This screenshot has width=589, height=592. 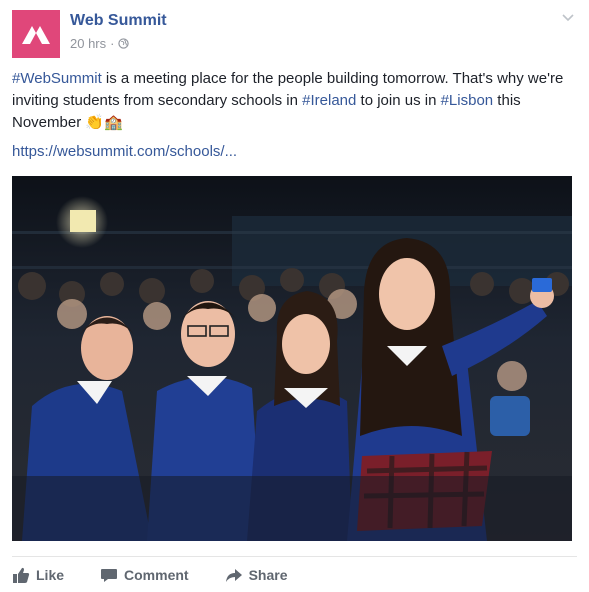 What do you see at coordinates (118, 21) in the screenshot?
I see `page-name-link: Web Summit` at bounding box center [118, 21].